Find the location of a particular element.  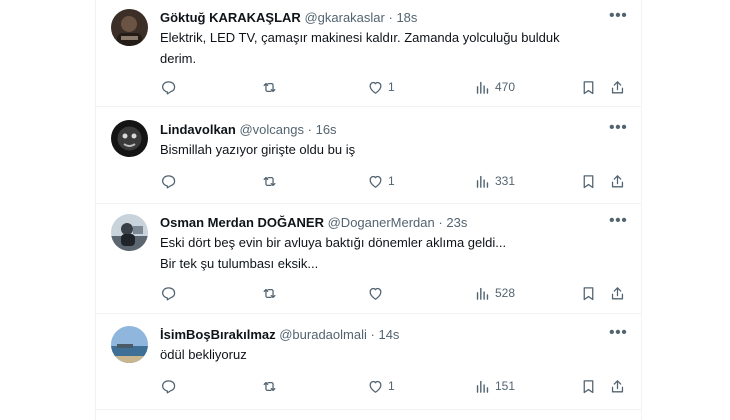

tweet-header: Lindavolkan @volcangs · 16s is located at coordinates (248, 130).